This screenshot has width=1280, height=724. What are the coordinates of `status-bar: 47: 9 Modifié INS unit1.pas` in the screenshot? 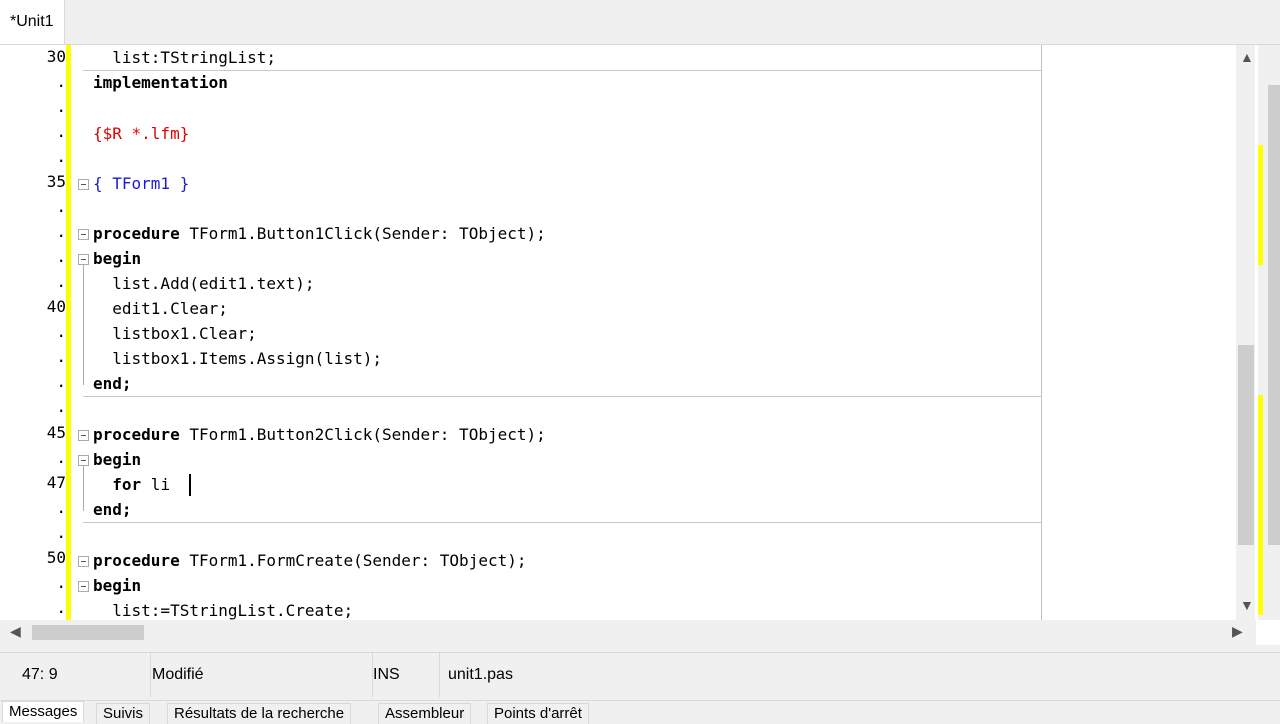 It's located at (640, 674).